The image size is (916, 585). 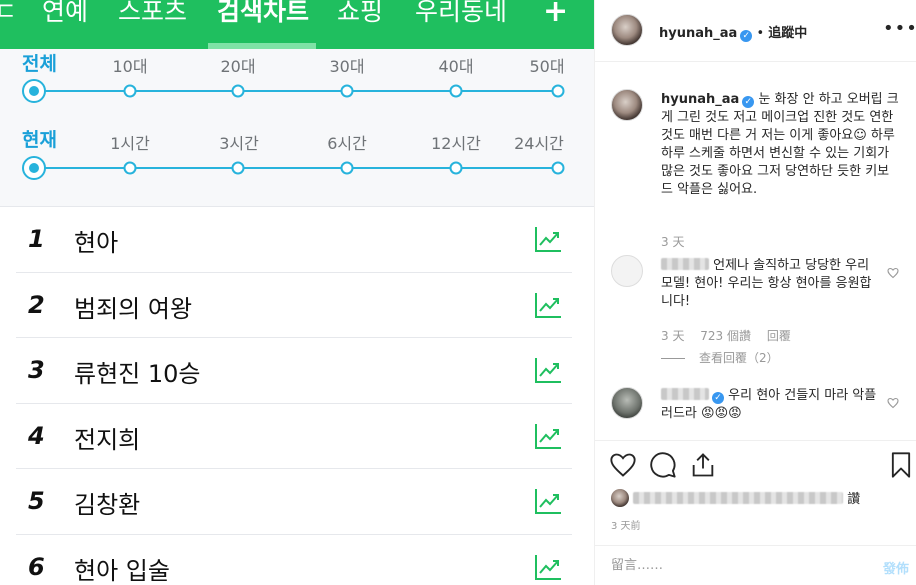 I want to click on category-nav: ㄷ 연예 스포츠 검색차트 쇼핑 우리동네 +, so click(x=297, y=24).